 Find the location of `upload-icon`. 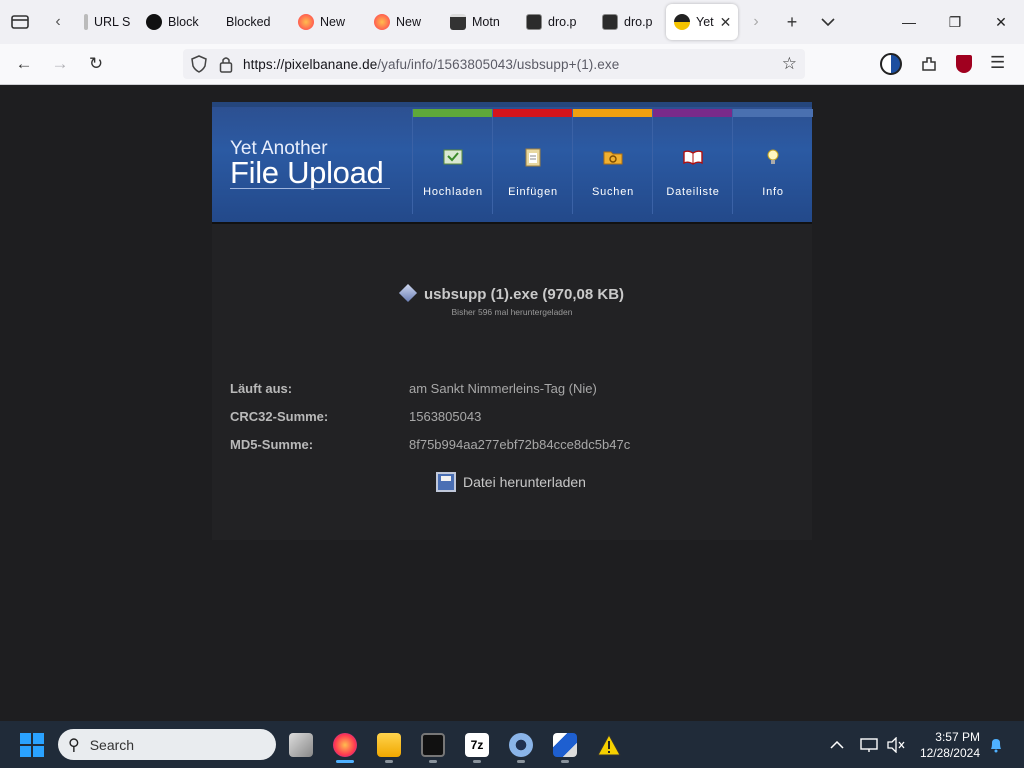

upload-icon is located at coordinates (453, 157).